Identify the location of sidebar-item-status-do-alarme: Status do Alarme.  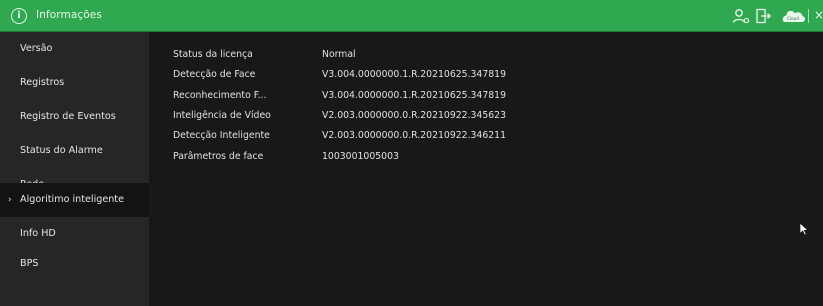
(74, 151).